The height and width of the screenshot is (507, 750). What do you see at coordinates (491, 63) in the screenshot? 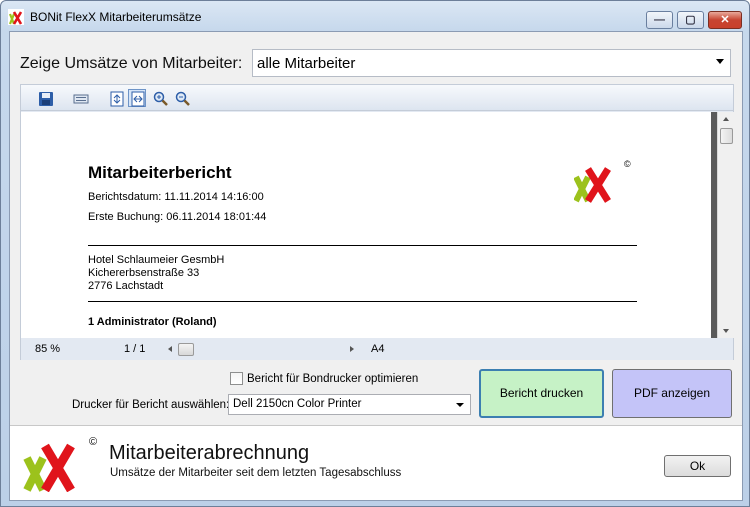
I see `employee-select: alle Mitarbeiter` at bounding box center [491, 63].